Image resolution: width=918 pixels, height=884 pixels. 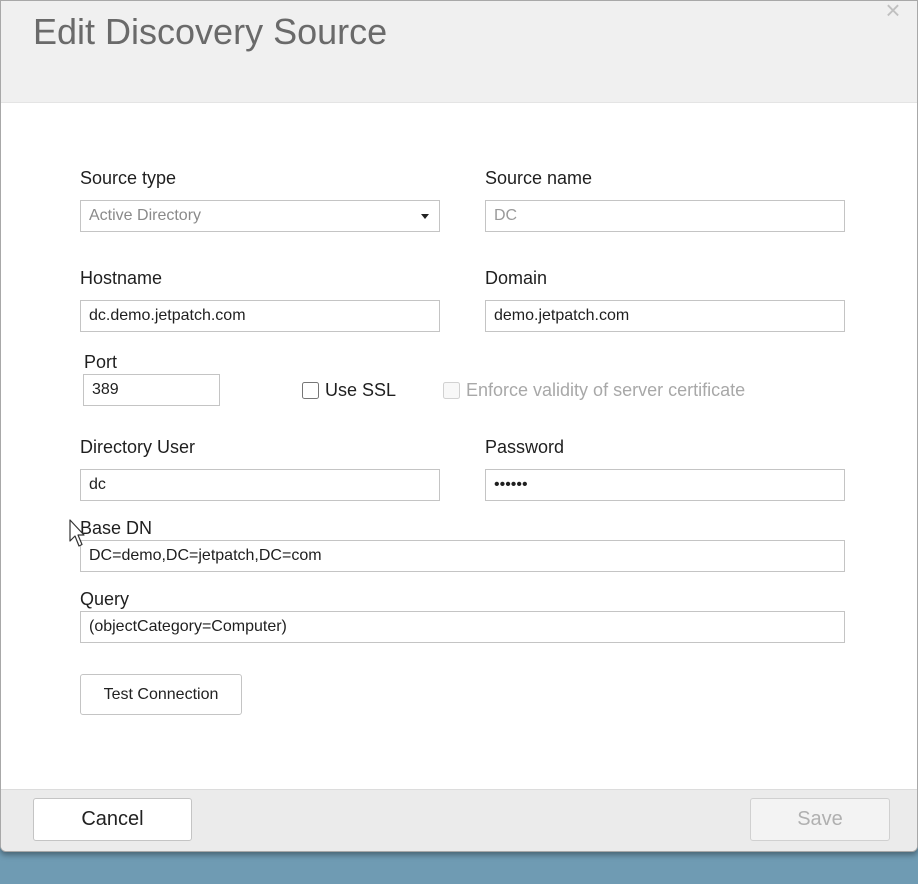 I want to click on source-type-label: Source type, so click(x=128, y=178).